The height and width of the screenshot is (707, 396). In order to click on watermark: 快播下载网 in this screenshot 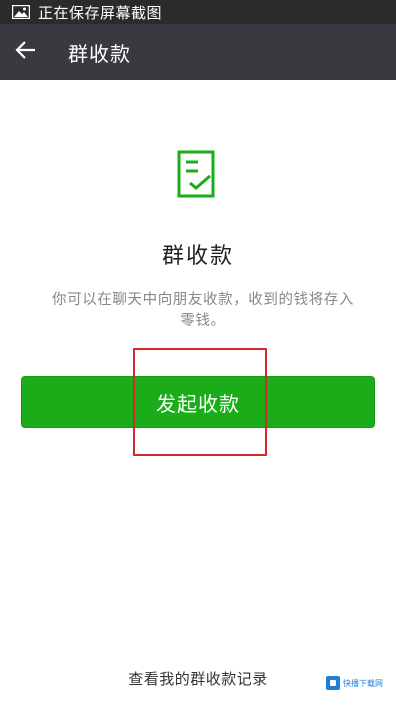, I will do `click(357, 683)`.